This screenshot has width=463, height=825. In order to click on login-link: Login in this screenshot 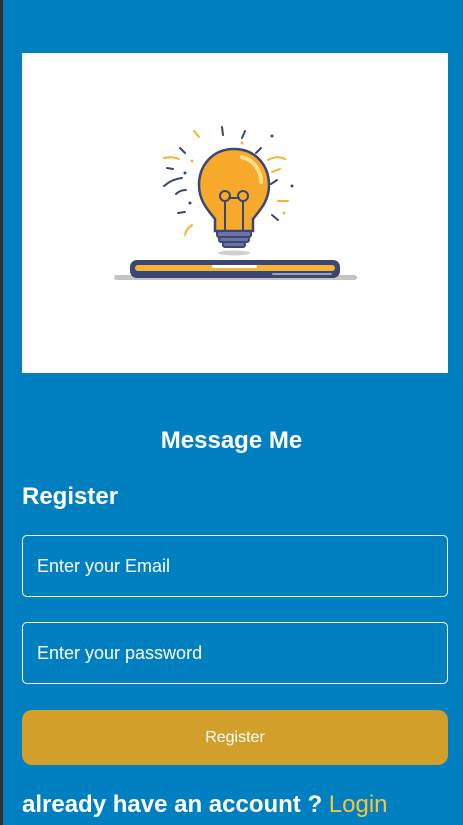, I will do `click(358, 804)`.